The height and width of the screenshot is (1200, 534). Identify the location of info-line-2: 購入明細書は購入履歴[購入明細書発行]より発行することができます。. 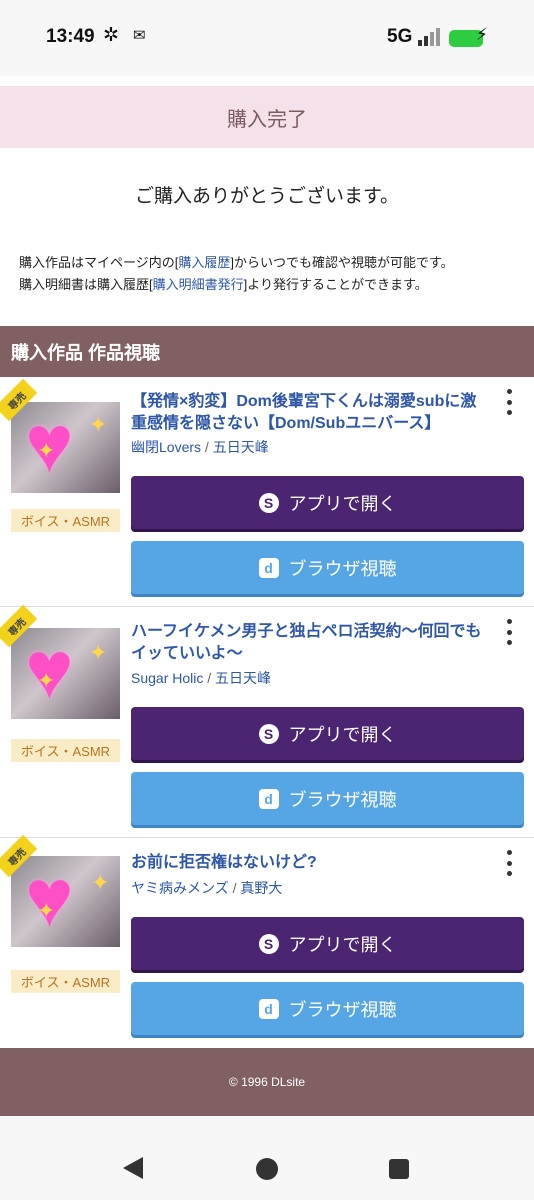
(269, 285).